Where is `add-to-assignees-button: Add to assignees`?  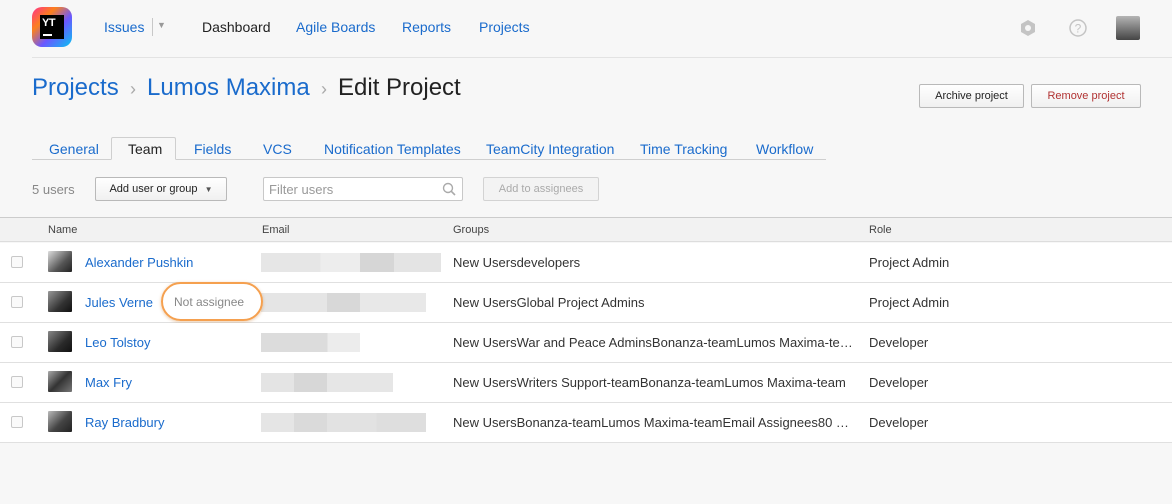 add-to-assignees-button: Add to assignees is located at coordinates (541, 189).